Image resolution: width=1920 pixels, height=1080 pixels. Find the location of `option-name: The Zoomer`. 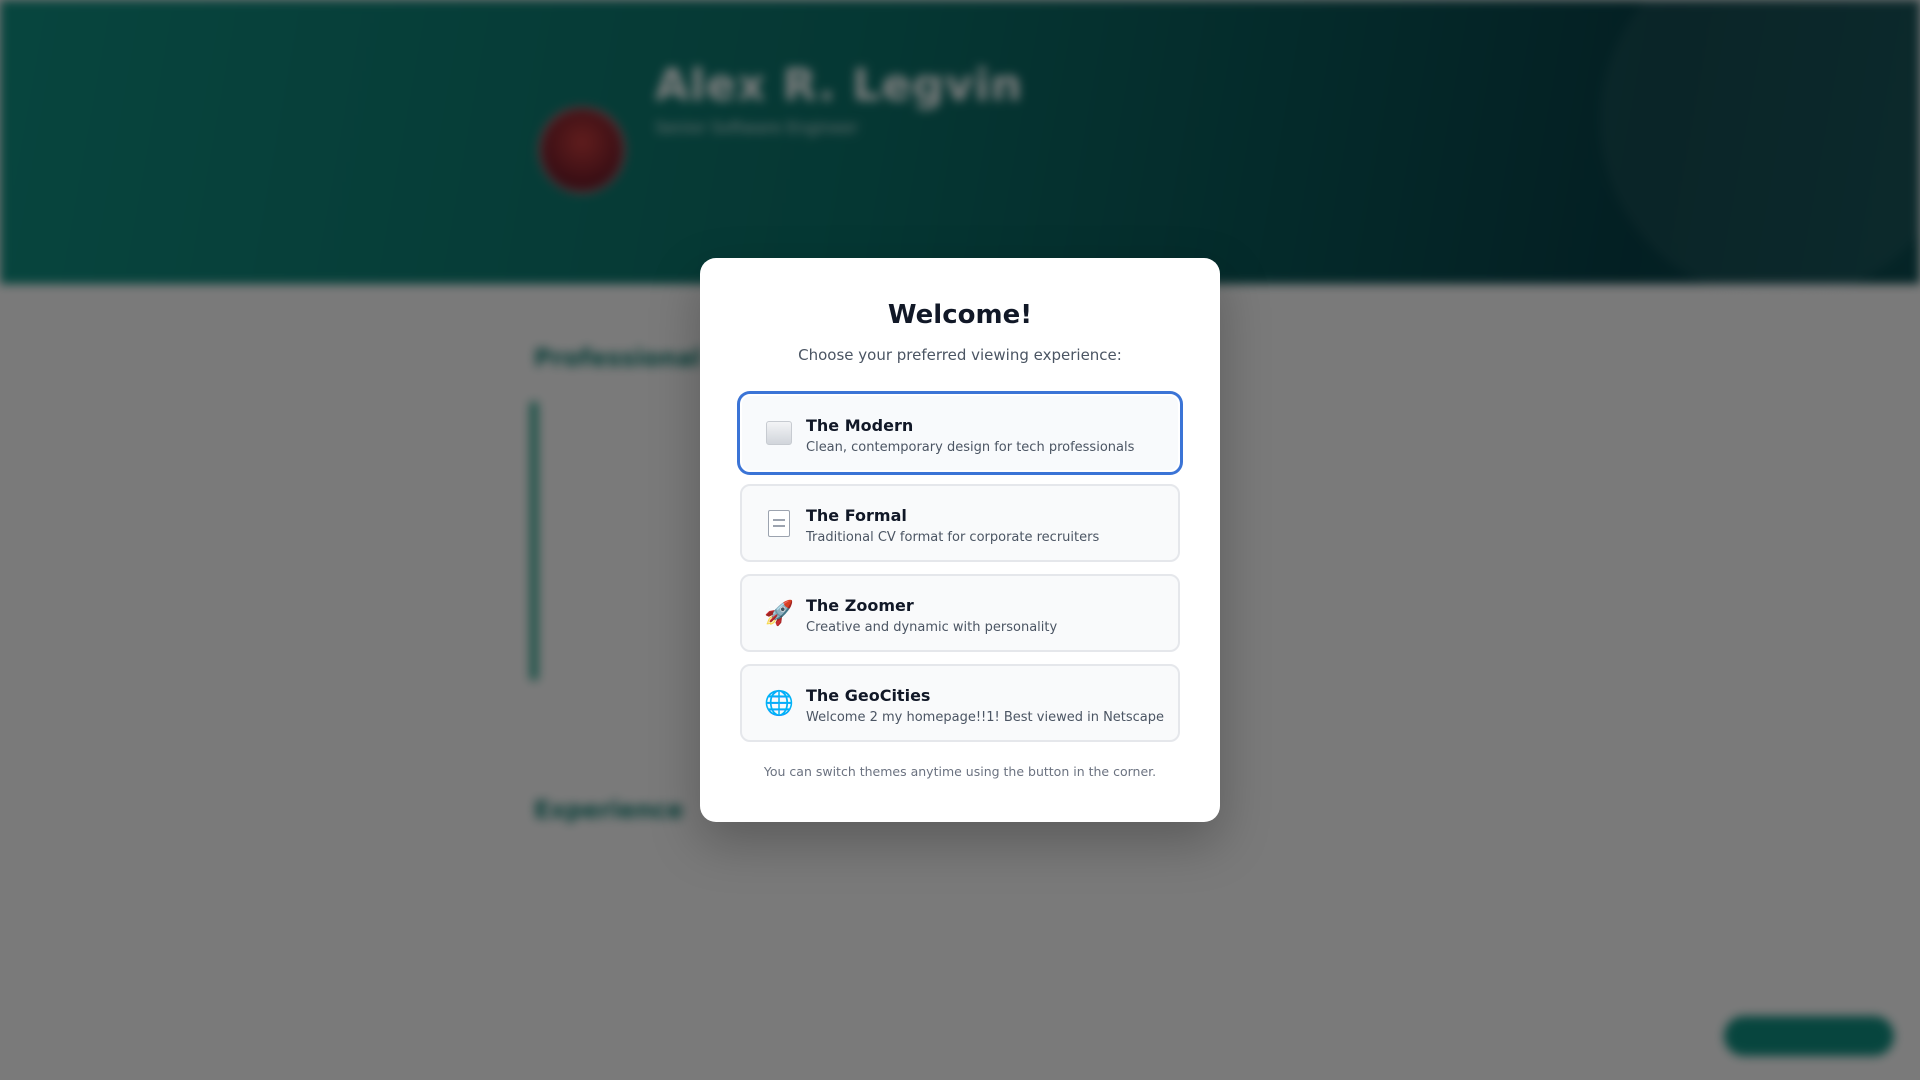

option-name: The Zoomer is located at coordinates (860, 605).